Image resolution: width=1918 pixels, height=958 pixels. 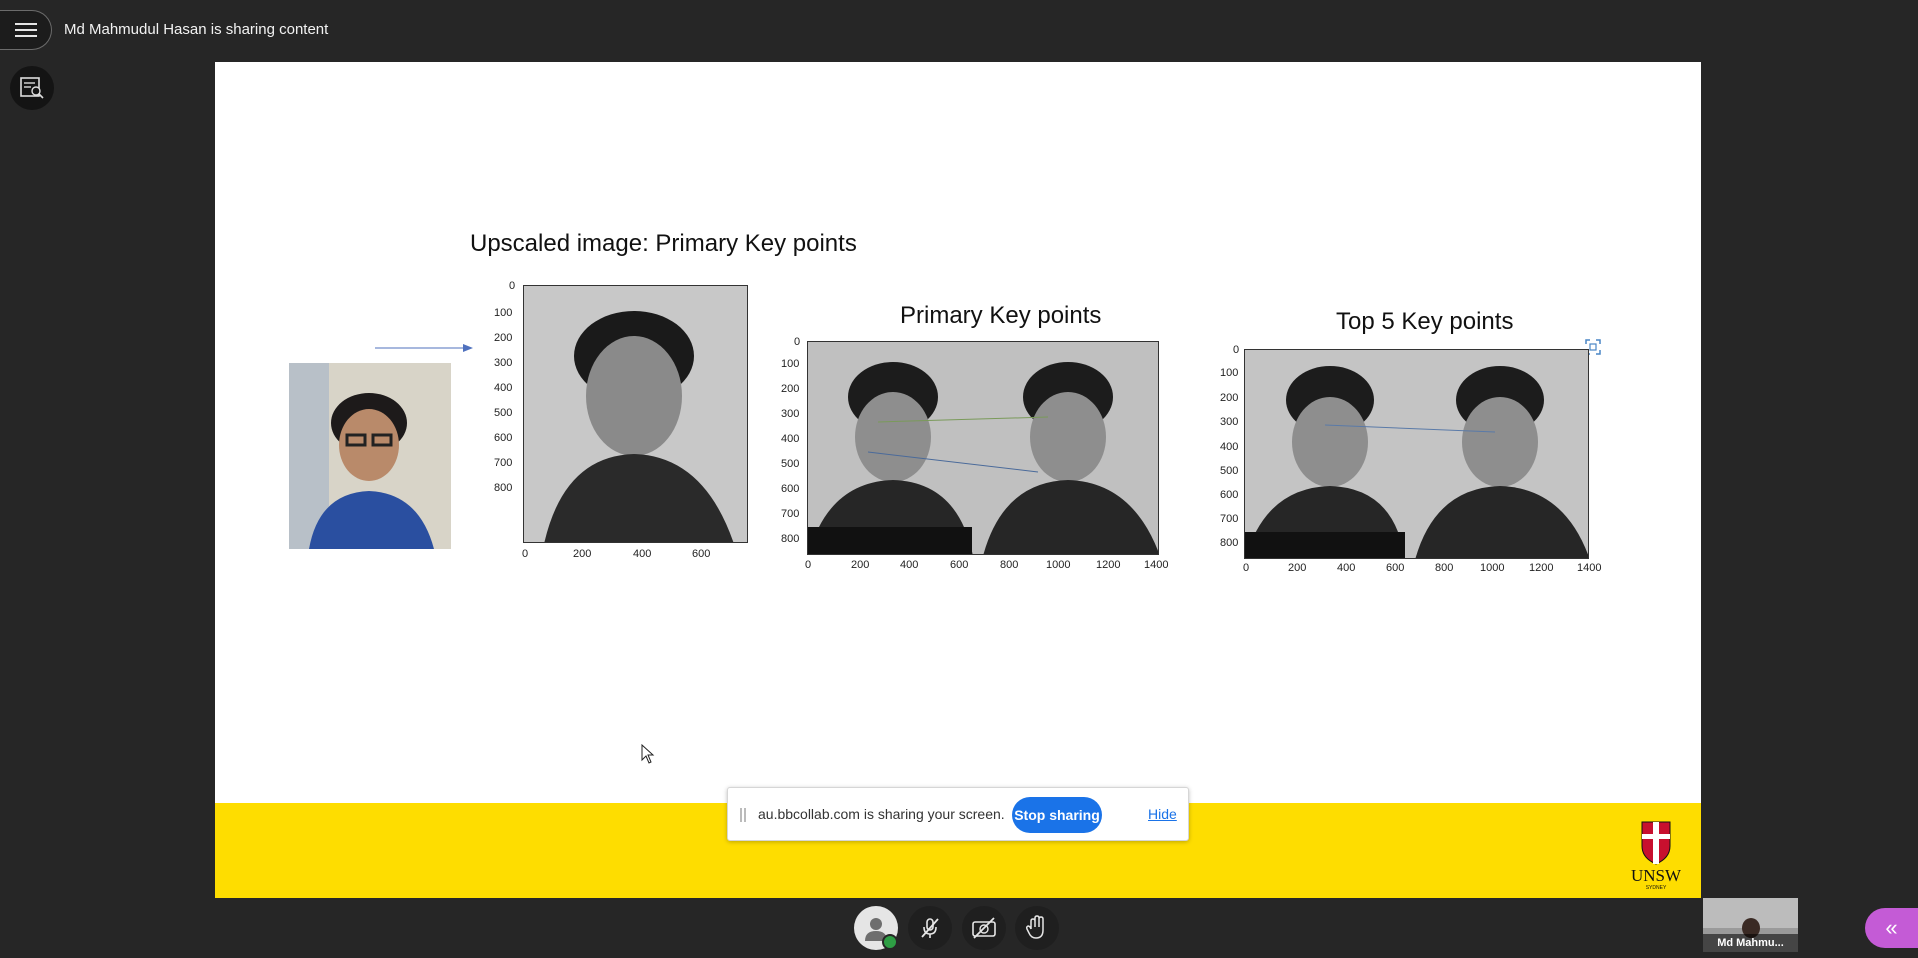 What do you see at coordinates (196, 29) in the screenshot?
I see `sharing-title: Md Mahmudul Hasan is sharing content` at bounding box center [196, 29].